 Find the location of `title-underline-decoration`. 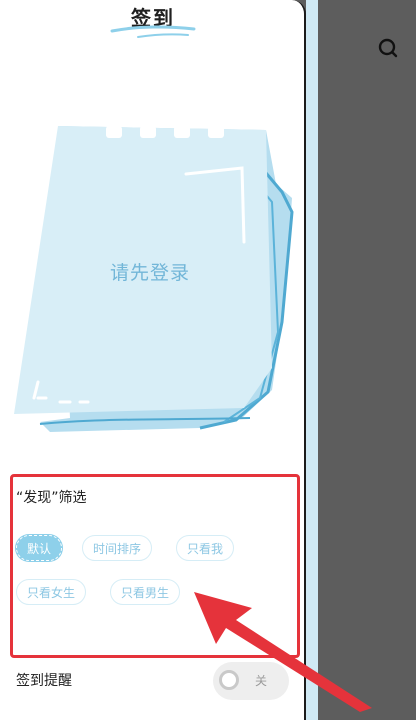

title-underline-decoration is located at coordinates (153, 31).